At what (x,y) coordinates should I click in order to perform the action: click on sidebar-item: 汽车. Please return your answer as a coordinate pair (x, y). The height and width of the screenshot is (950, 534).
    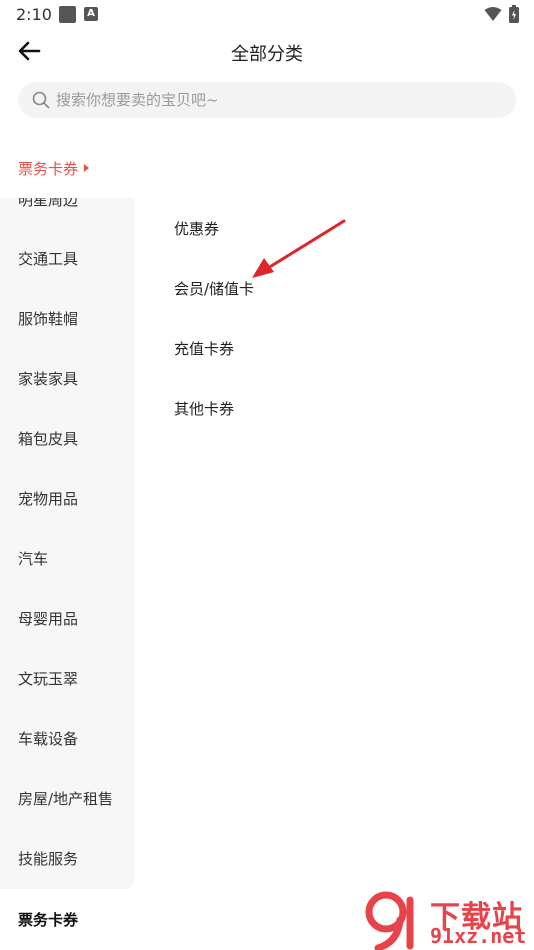
    Looking at the image, I should click on (33, 558).